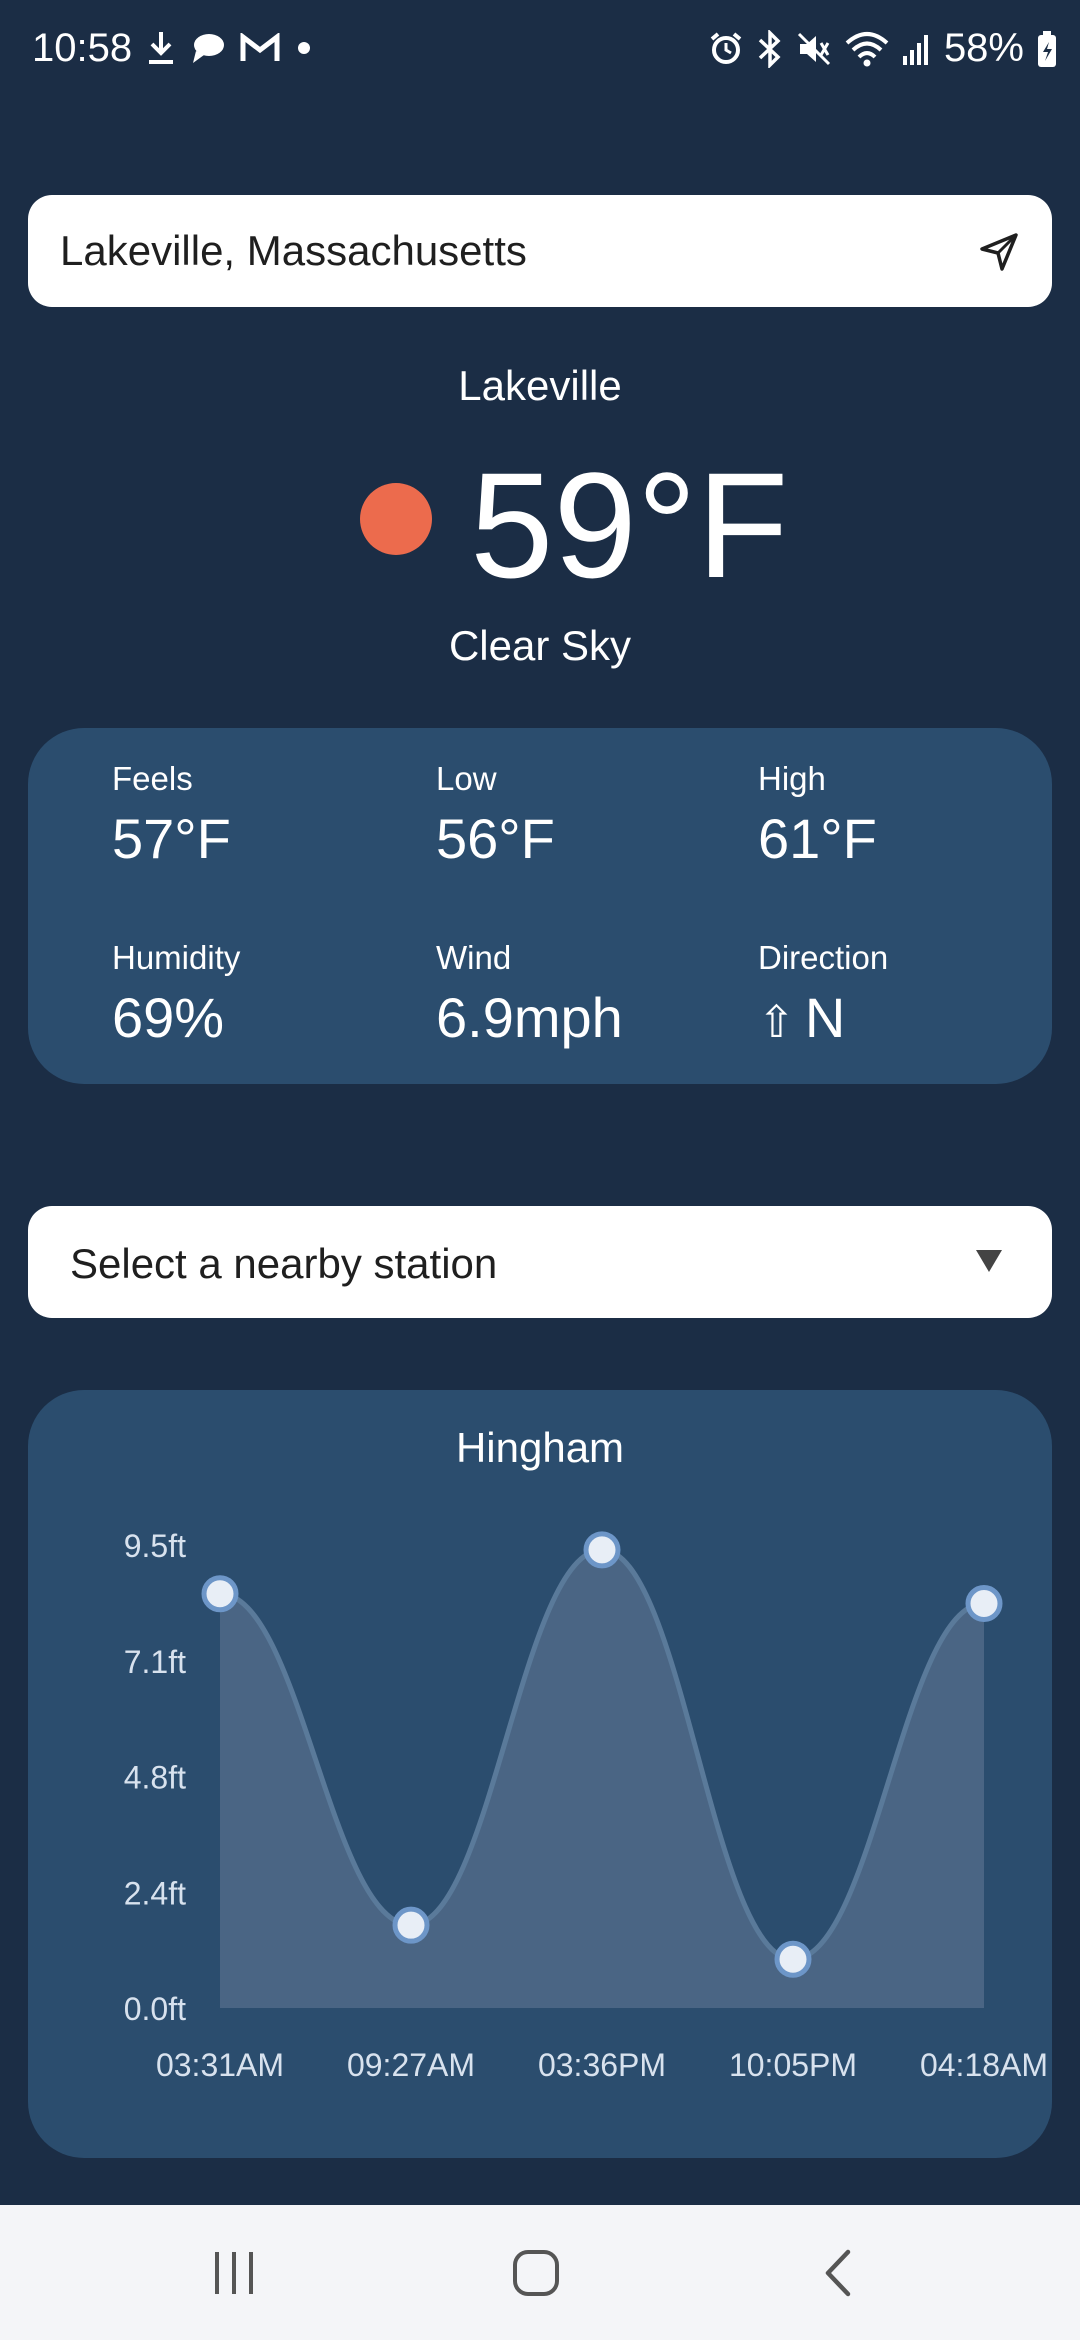 Image resolution: width=1080 pixels, height=2340 pixels. What do you see at coordinates (769, 48) in the screenshot?
I see `bluetooth-icon` at bounding box center [769, 48].